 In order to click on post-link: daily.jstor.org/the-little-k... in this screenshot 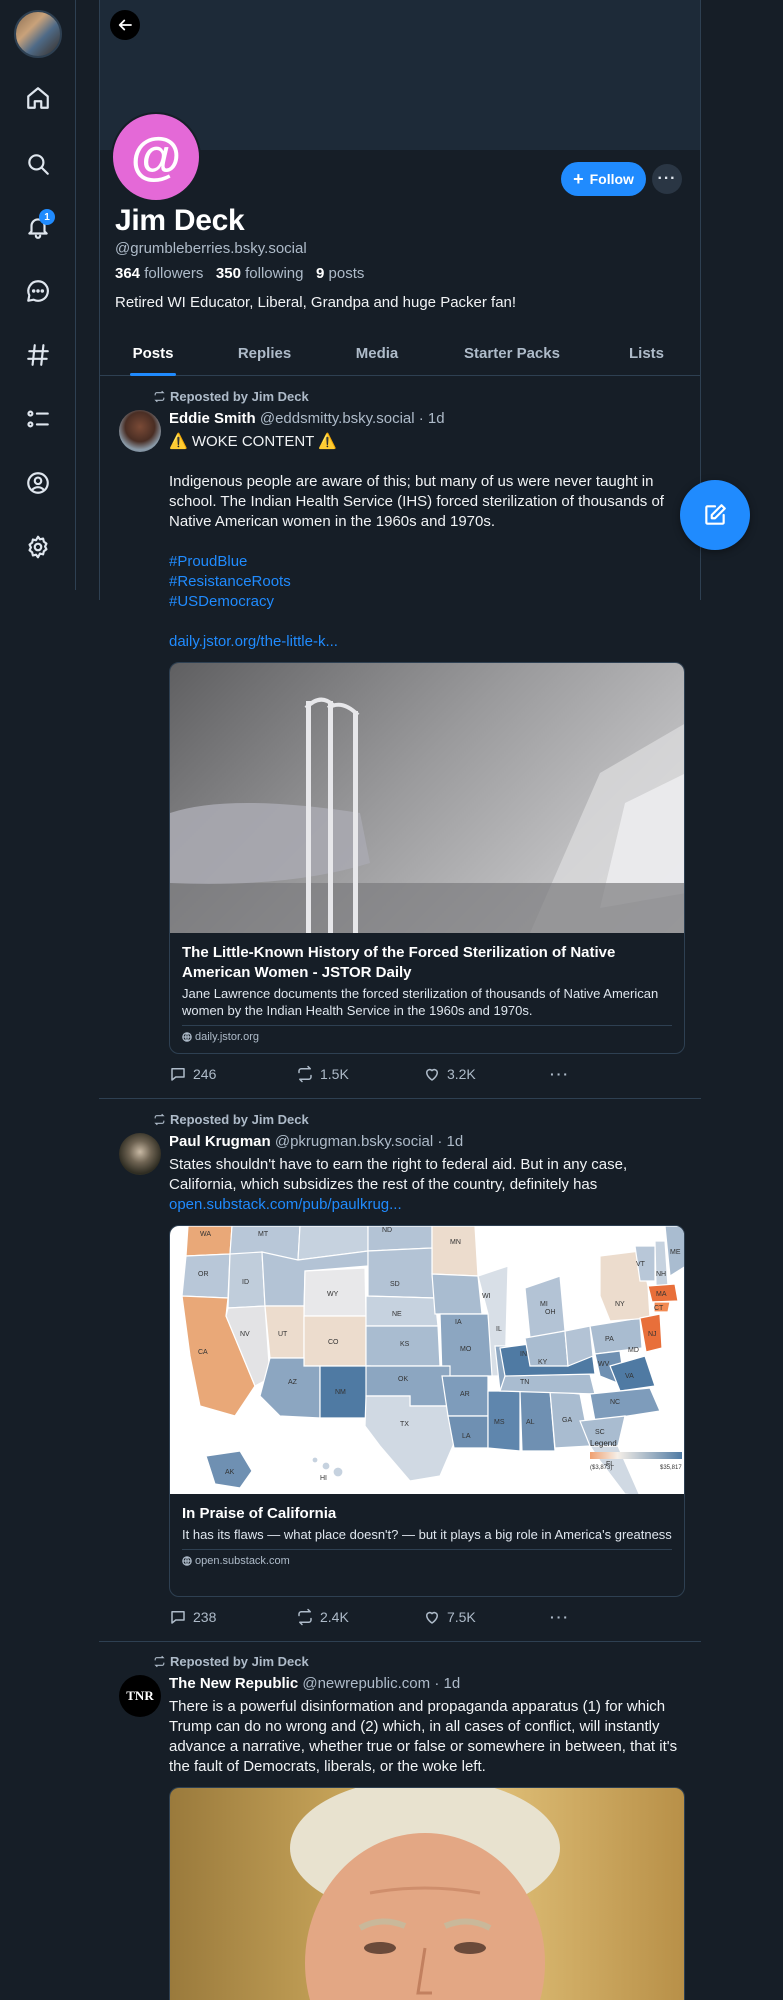, I will do `click(253, 641)`.